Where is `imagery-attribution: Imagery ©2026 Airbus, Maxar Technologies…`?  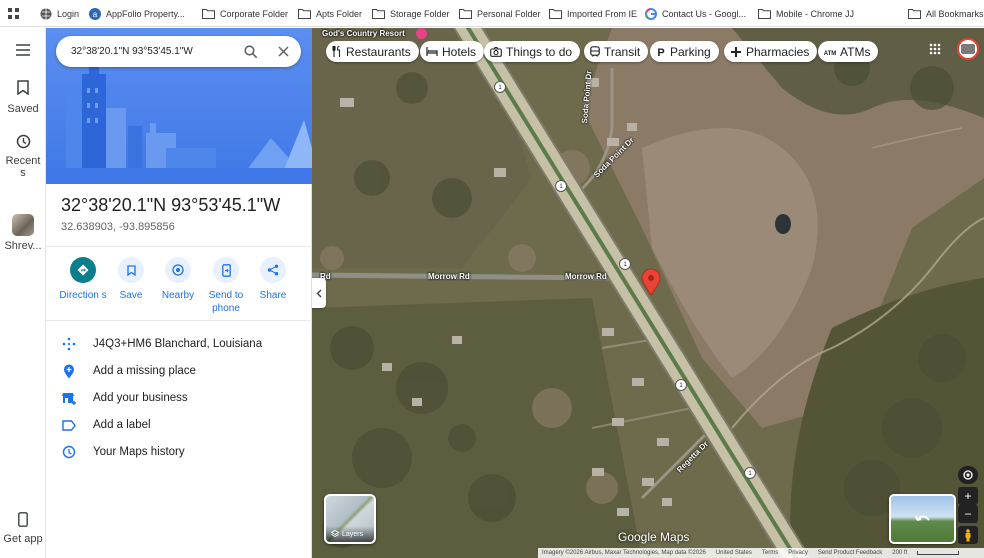 imagery-attribution: Imagery ©2026 Airbus, Maxar Technologies… is located at coordinates (624, 553).